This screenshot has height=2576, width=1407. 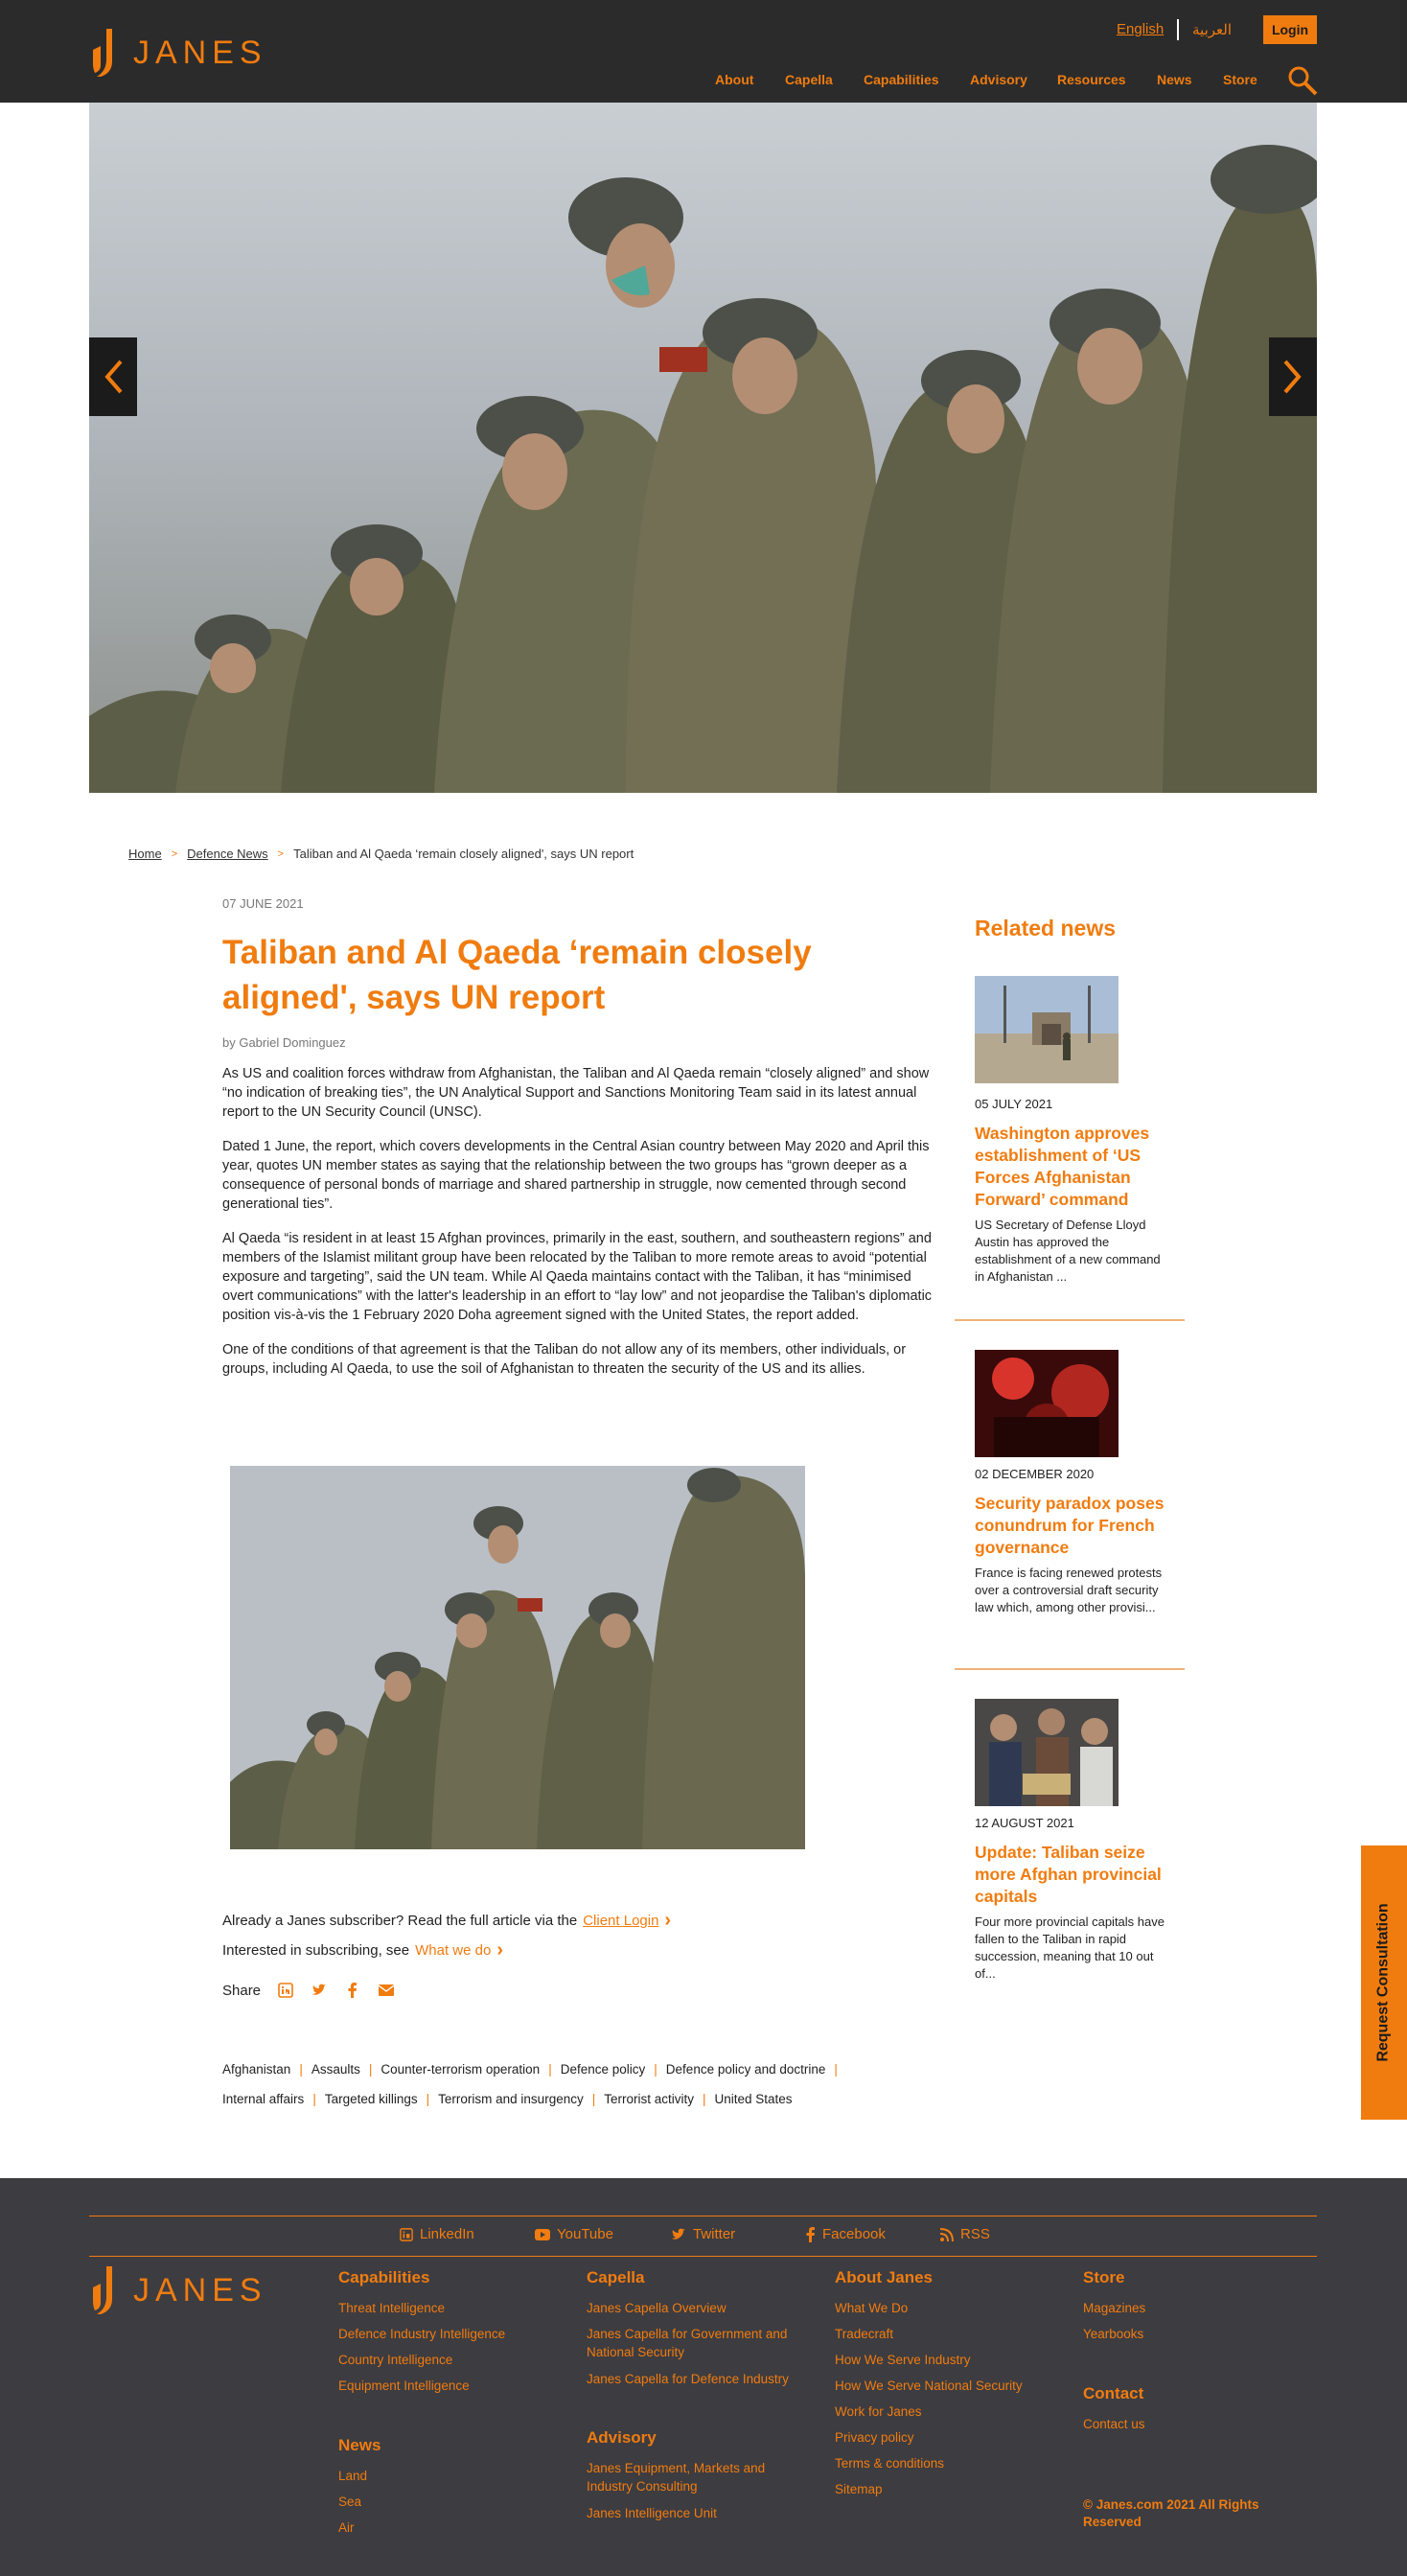 I want to click on carousel-next-button, so click(x=1293, y=376).